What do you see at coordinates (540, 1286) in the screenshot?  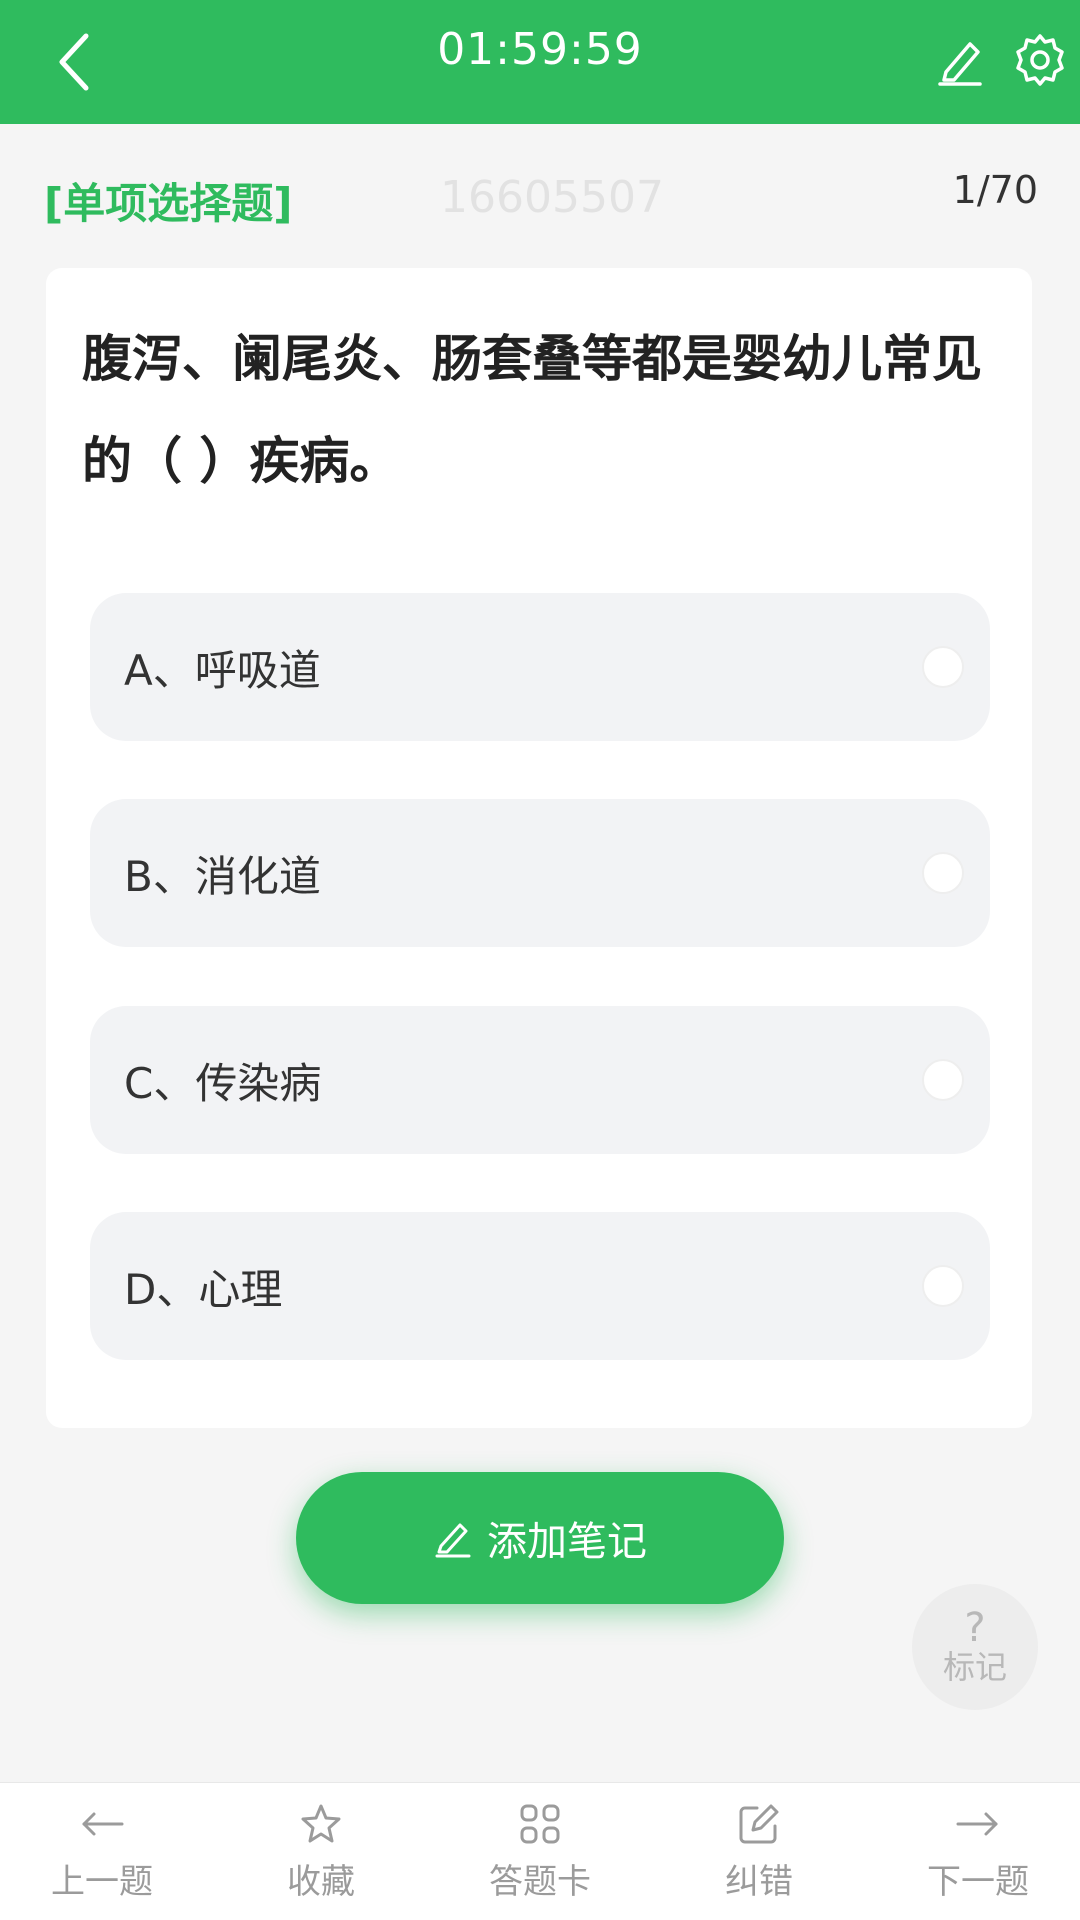 I see `option-d: D、心理` at bounding box center [540, 1286].